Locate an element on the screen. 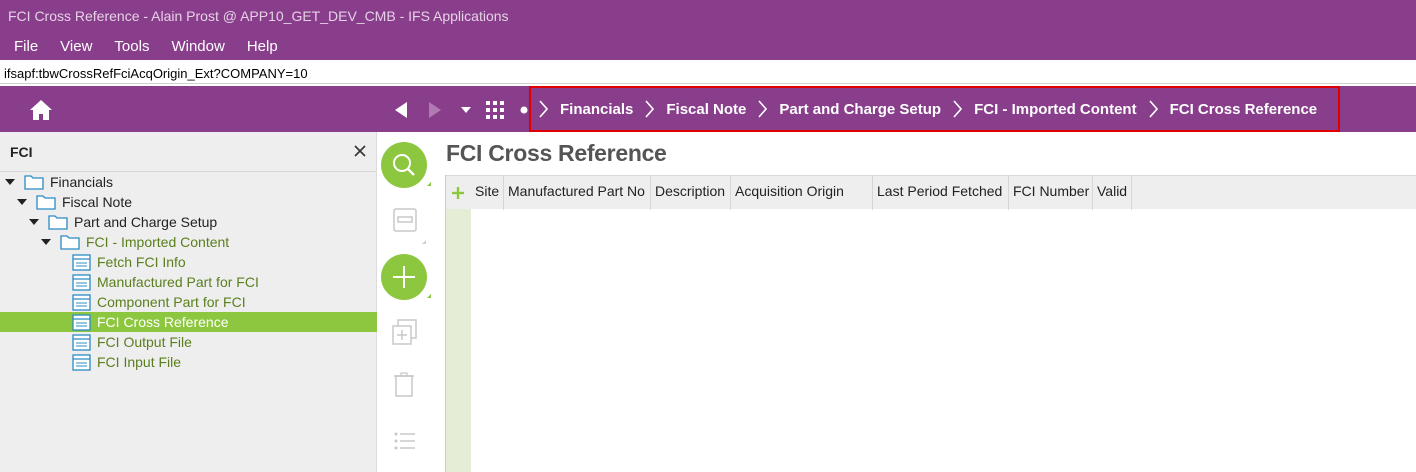 This screenshot has width=1416, height=472. apps-grid-icon is located at coordinates (495, 110).